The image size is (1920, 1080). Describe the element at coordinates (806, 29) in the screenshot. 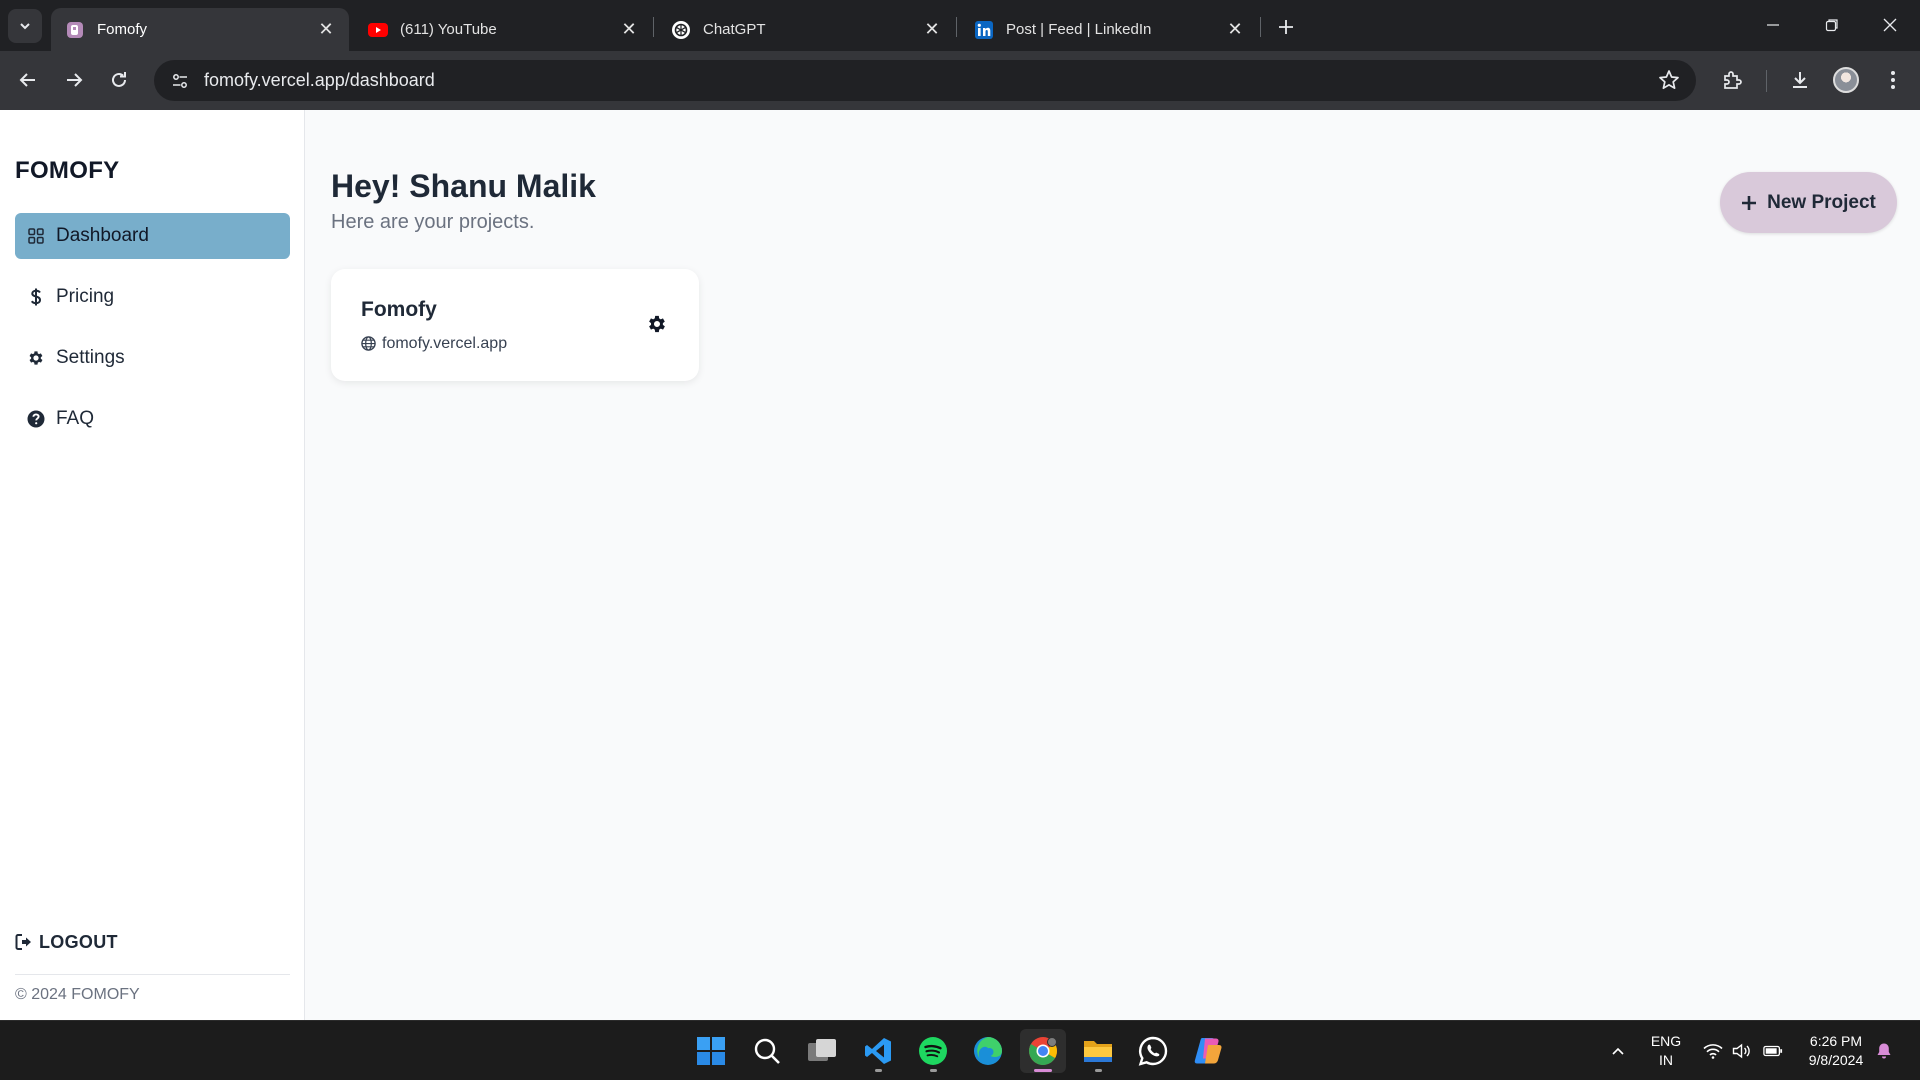

I see `tab-chatgpt: ChatGPT ✕` at that location.